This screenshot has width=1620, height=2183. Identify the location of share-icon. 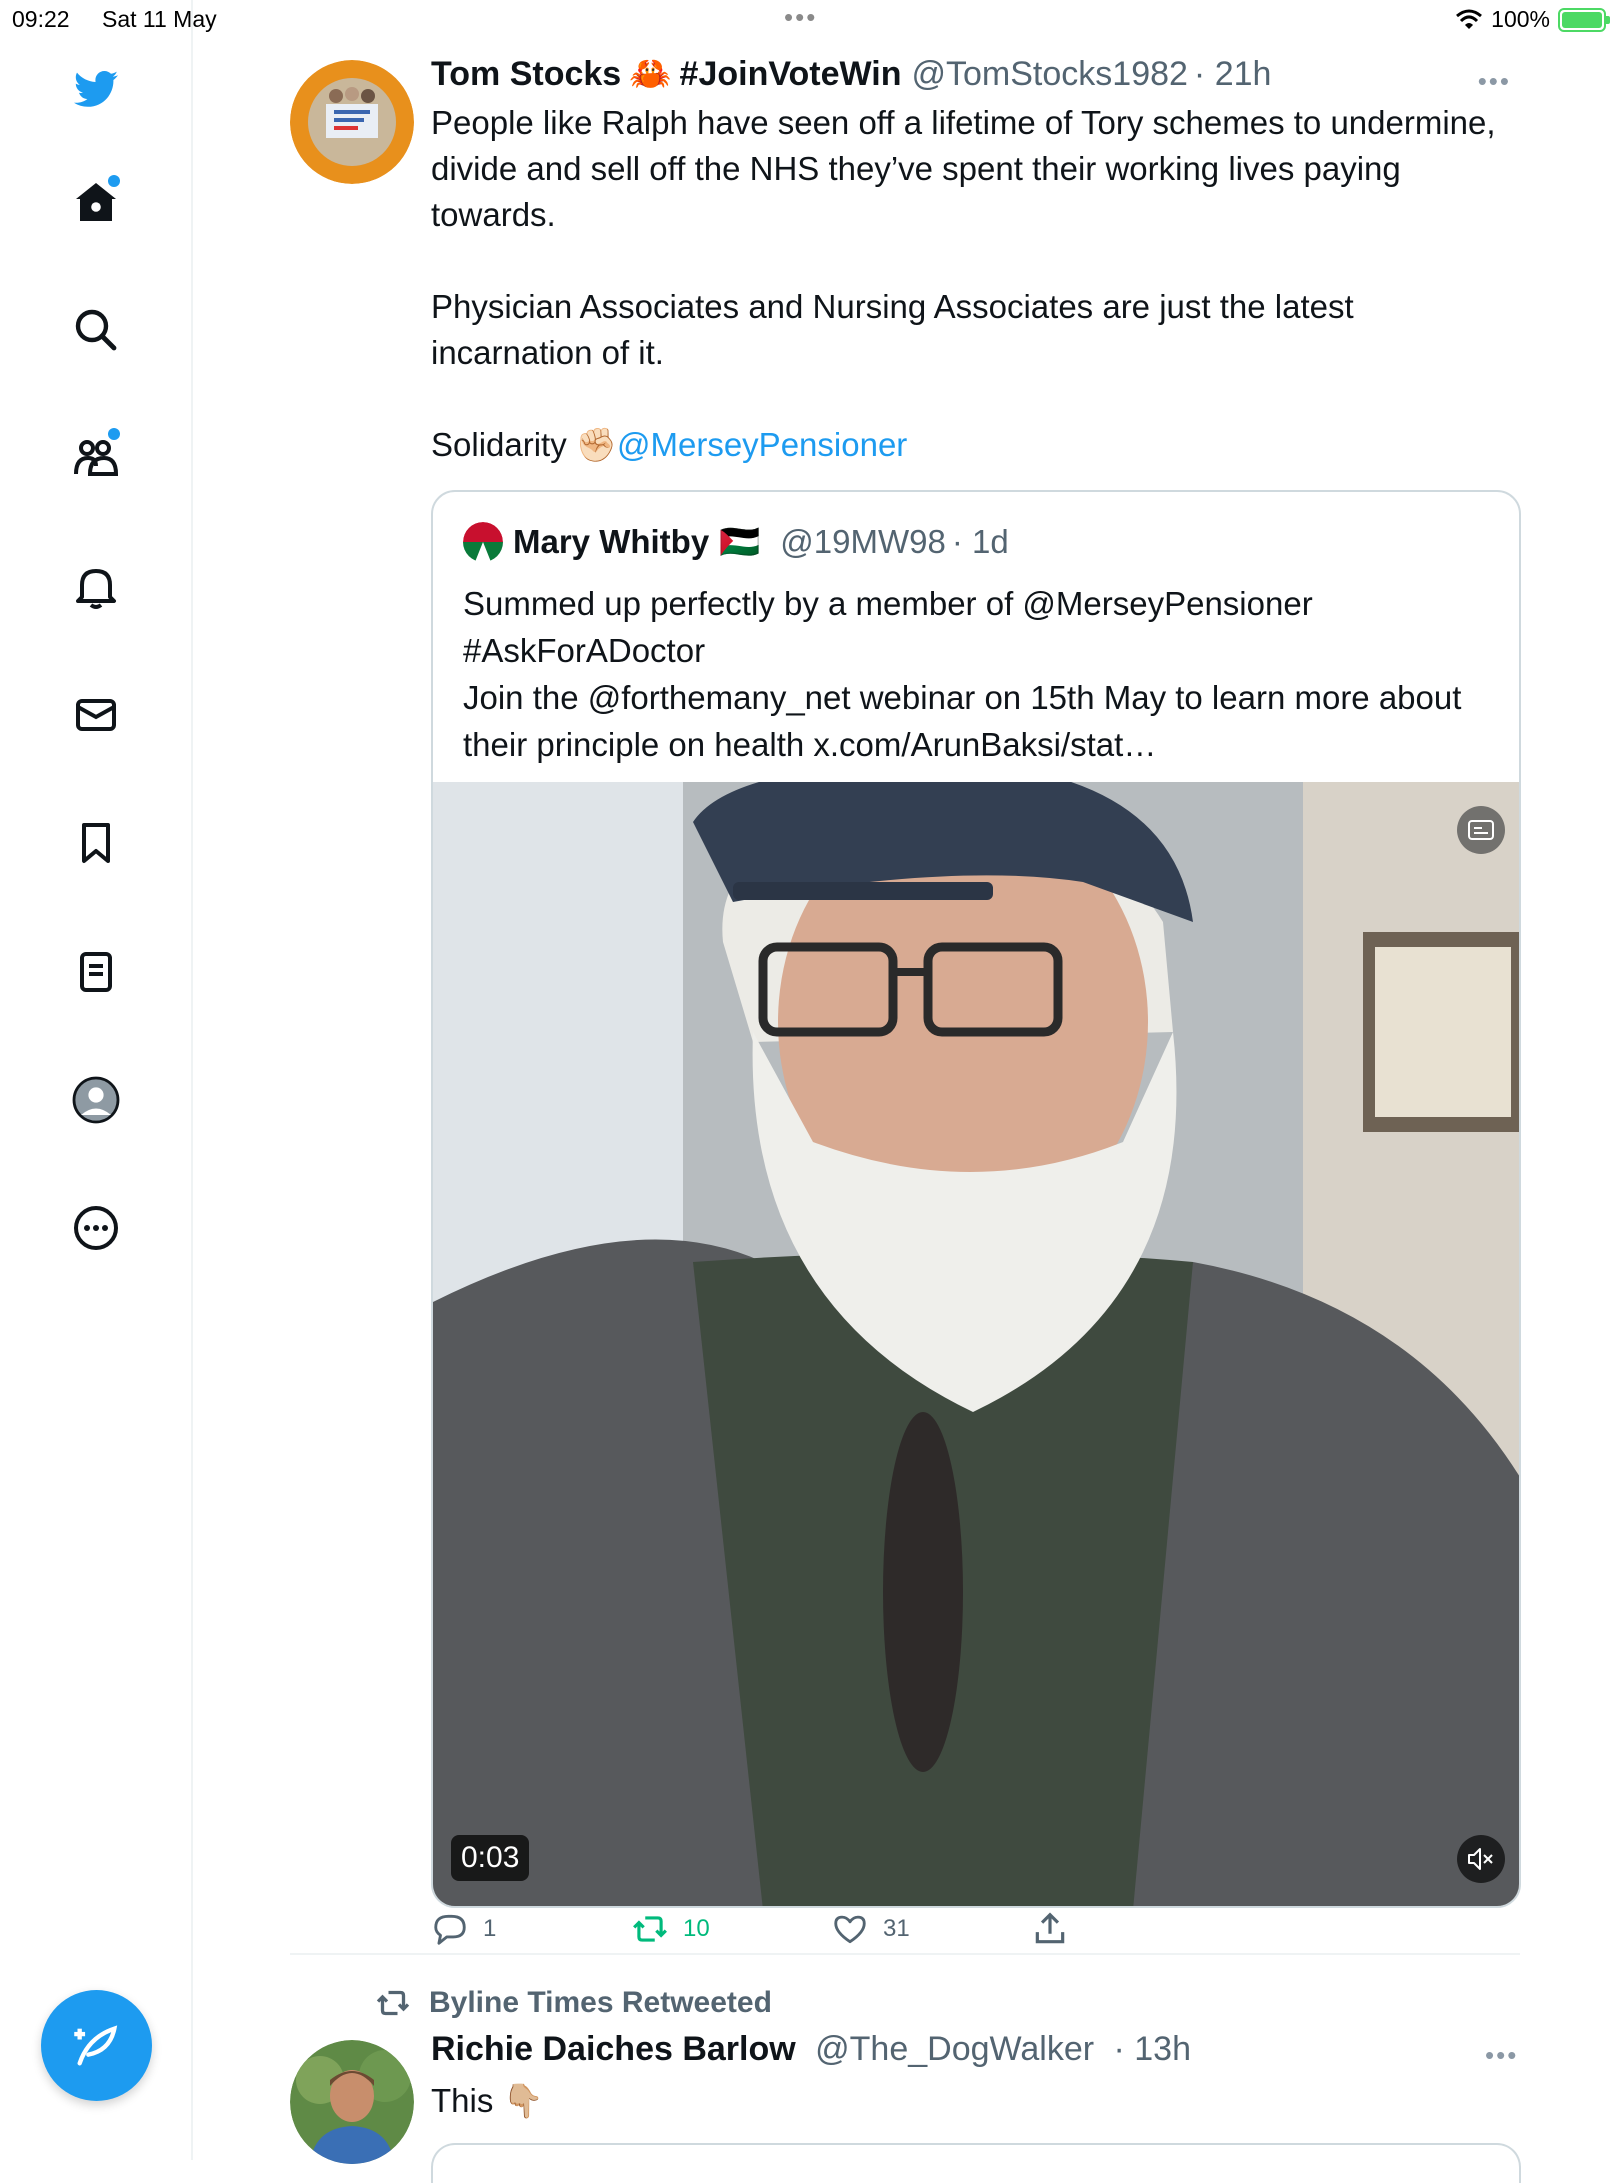
(1050, 1928).